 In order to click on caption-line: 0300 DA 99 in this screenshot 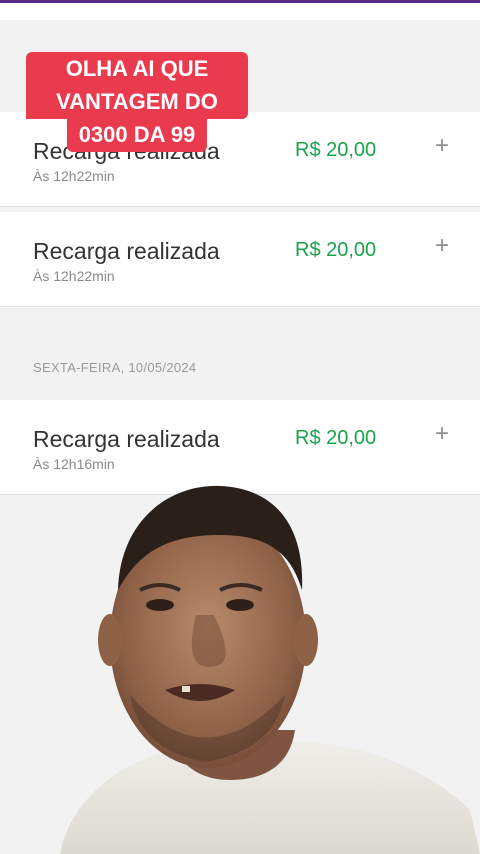, I will do `click(137, 135)`.